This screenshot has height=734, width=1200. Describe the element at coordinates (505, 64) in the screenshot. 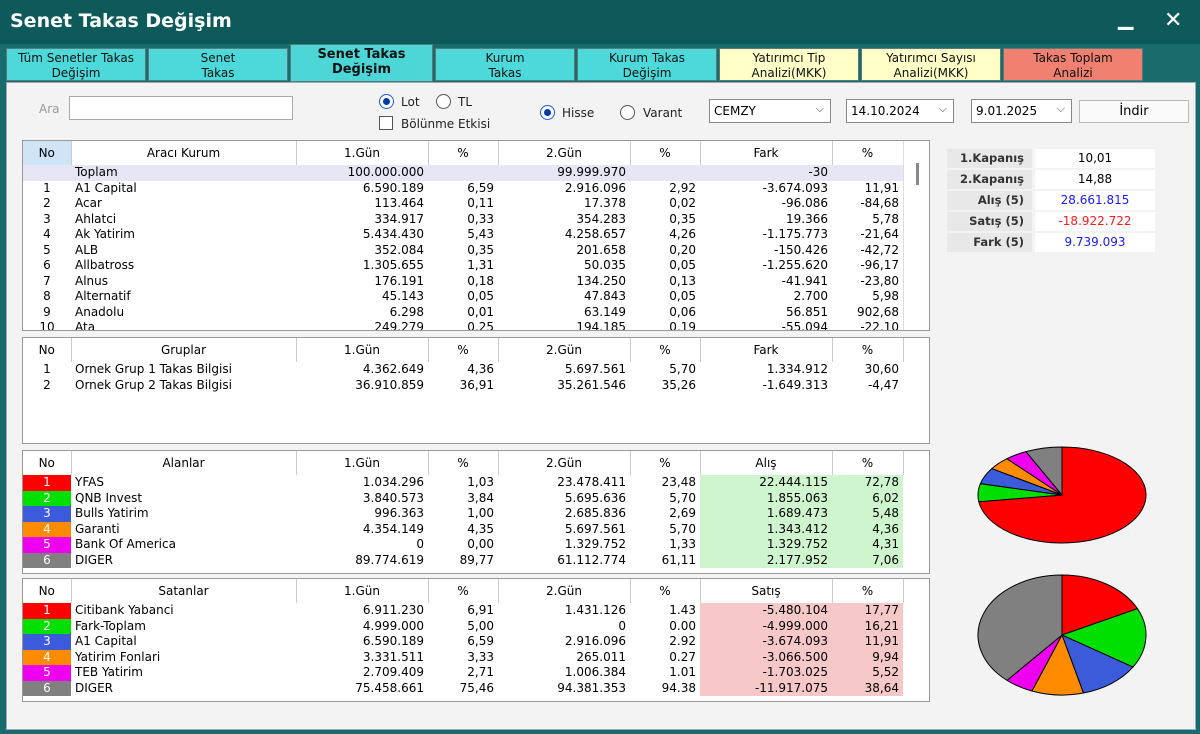

I see `tab-kurum-takas: Kurum Takas` at that location.